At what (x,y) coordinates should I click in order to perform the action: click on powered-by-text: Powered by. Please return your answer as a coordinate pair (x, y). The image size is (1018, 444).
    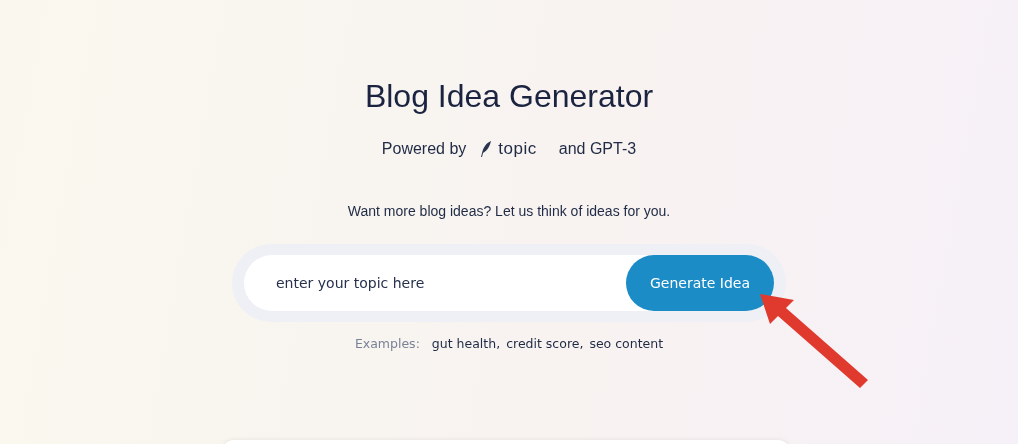
    Looking at the image, I should click on (424, 149).